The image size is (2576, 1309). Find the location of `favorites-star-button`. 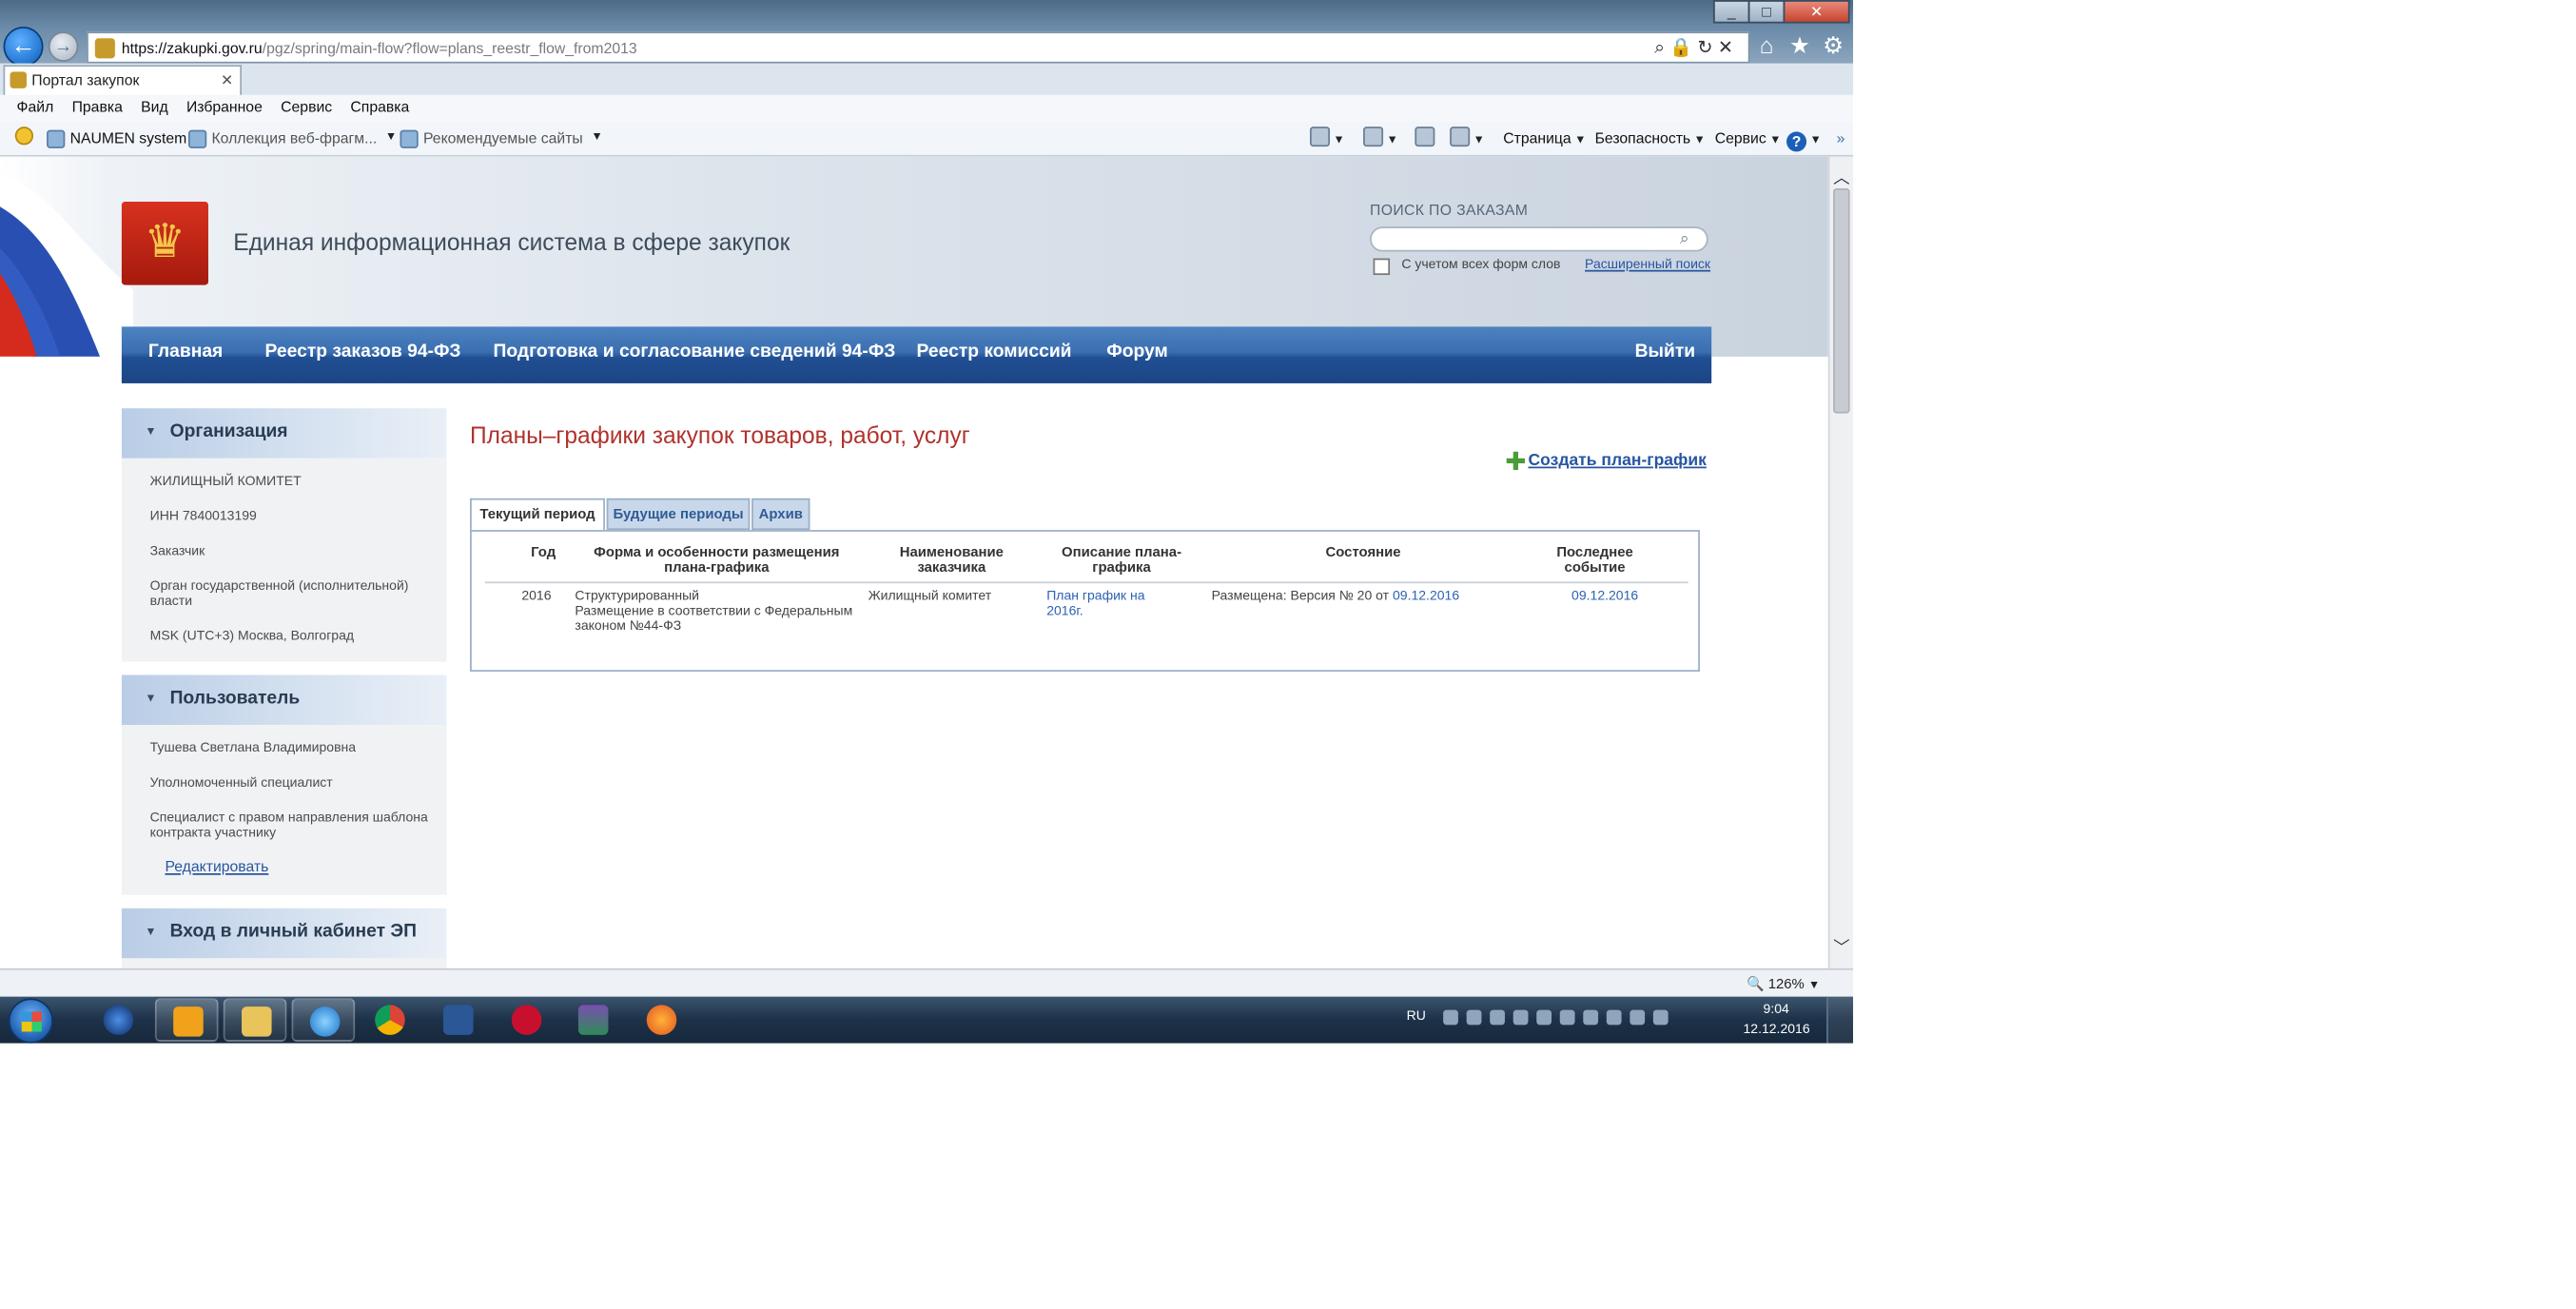

favorites-star-button is located at coordinates (24, 136).